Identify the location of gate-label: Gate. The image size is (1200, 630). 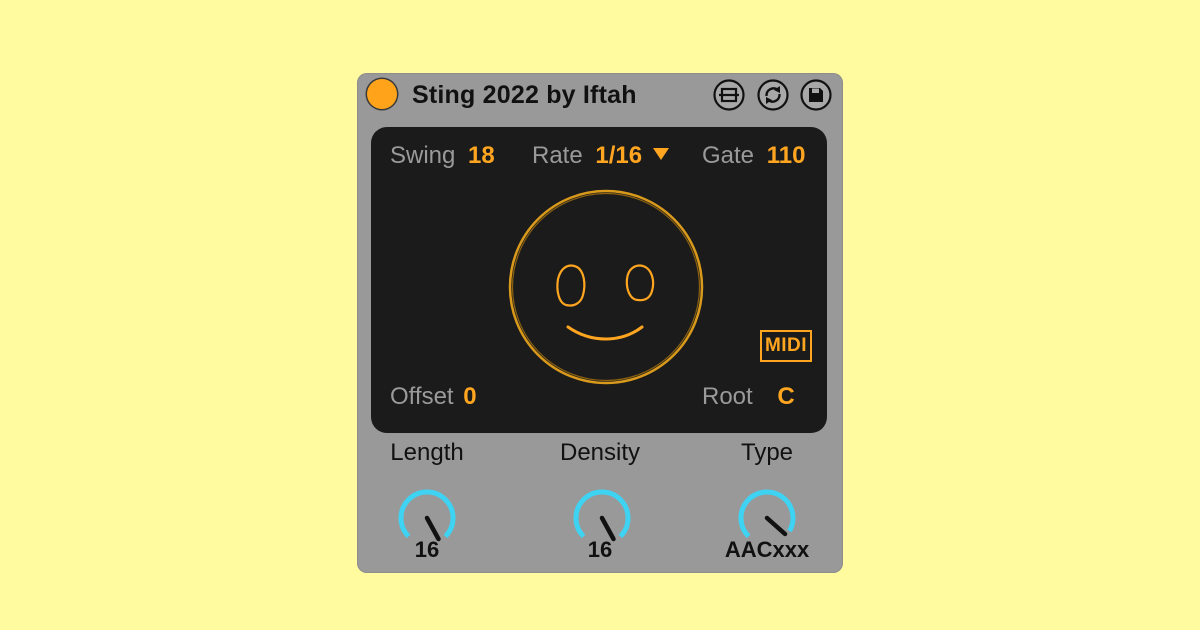
(728, 155).